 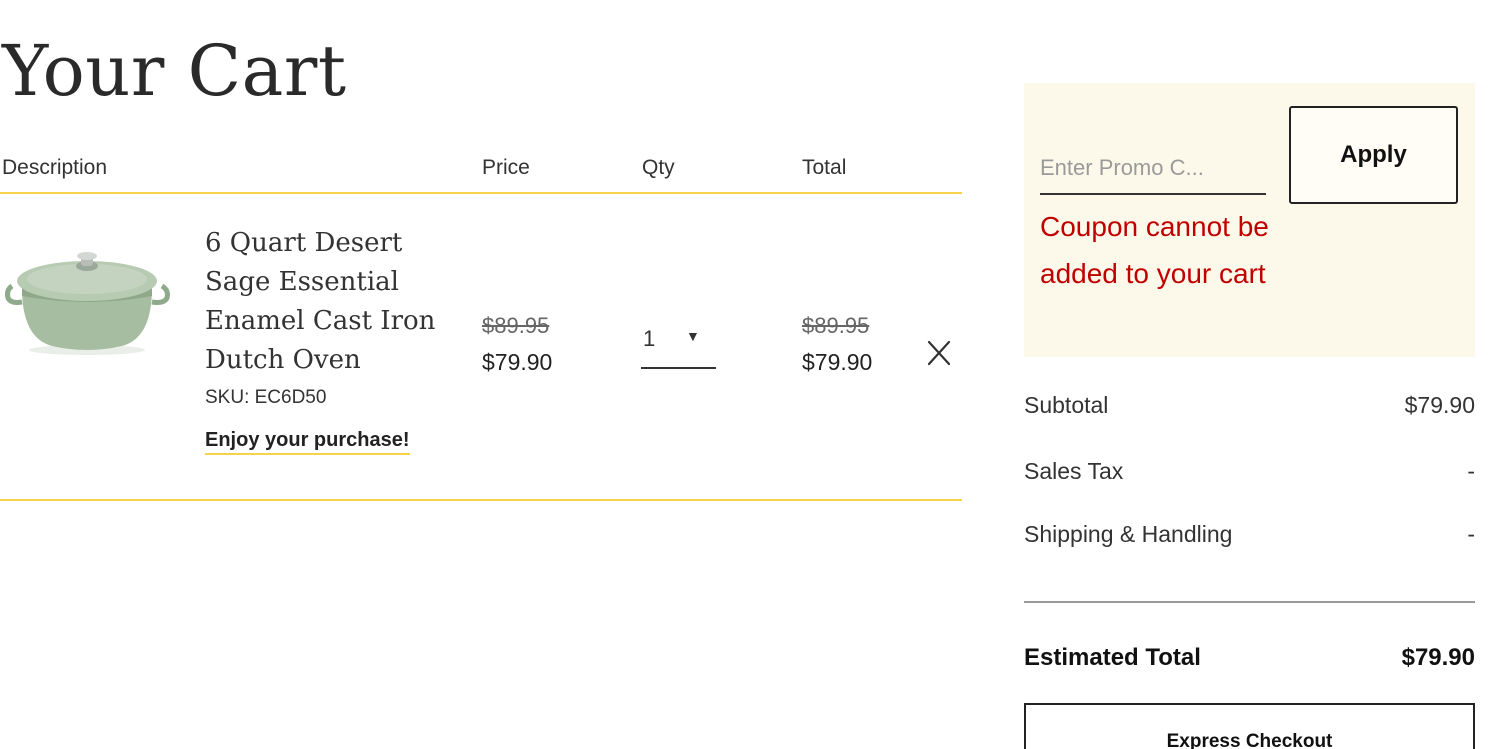 I want to click on apply-promo-button: Apply, so click(x=1373, y=155).